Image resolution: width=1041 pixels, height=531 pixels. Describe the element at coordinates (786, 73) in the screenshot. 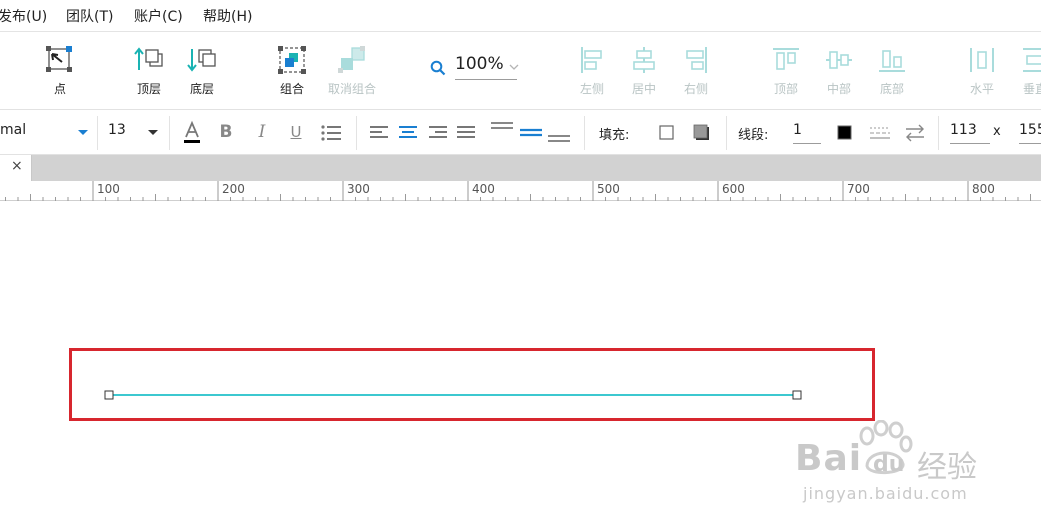

I see `align-top-button: 顶部` at that location.